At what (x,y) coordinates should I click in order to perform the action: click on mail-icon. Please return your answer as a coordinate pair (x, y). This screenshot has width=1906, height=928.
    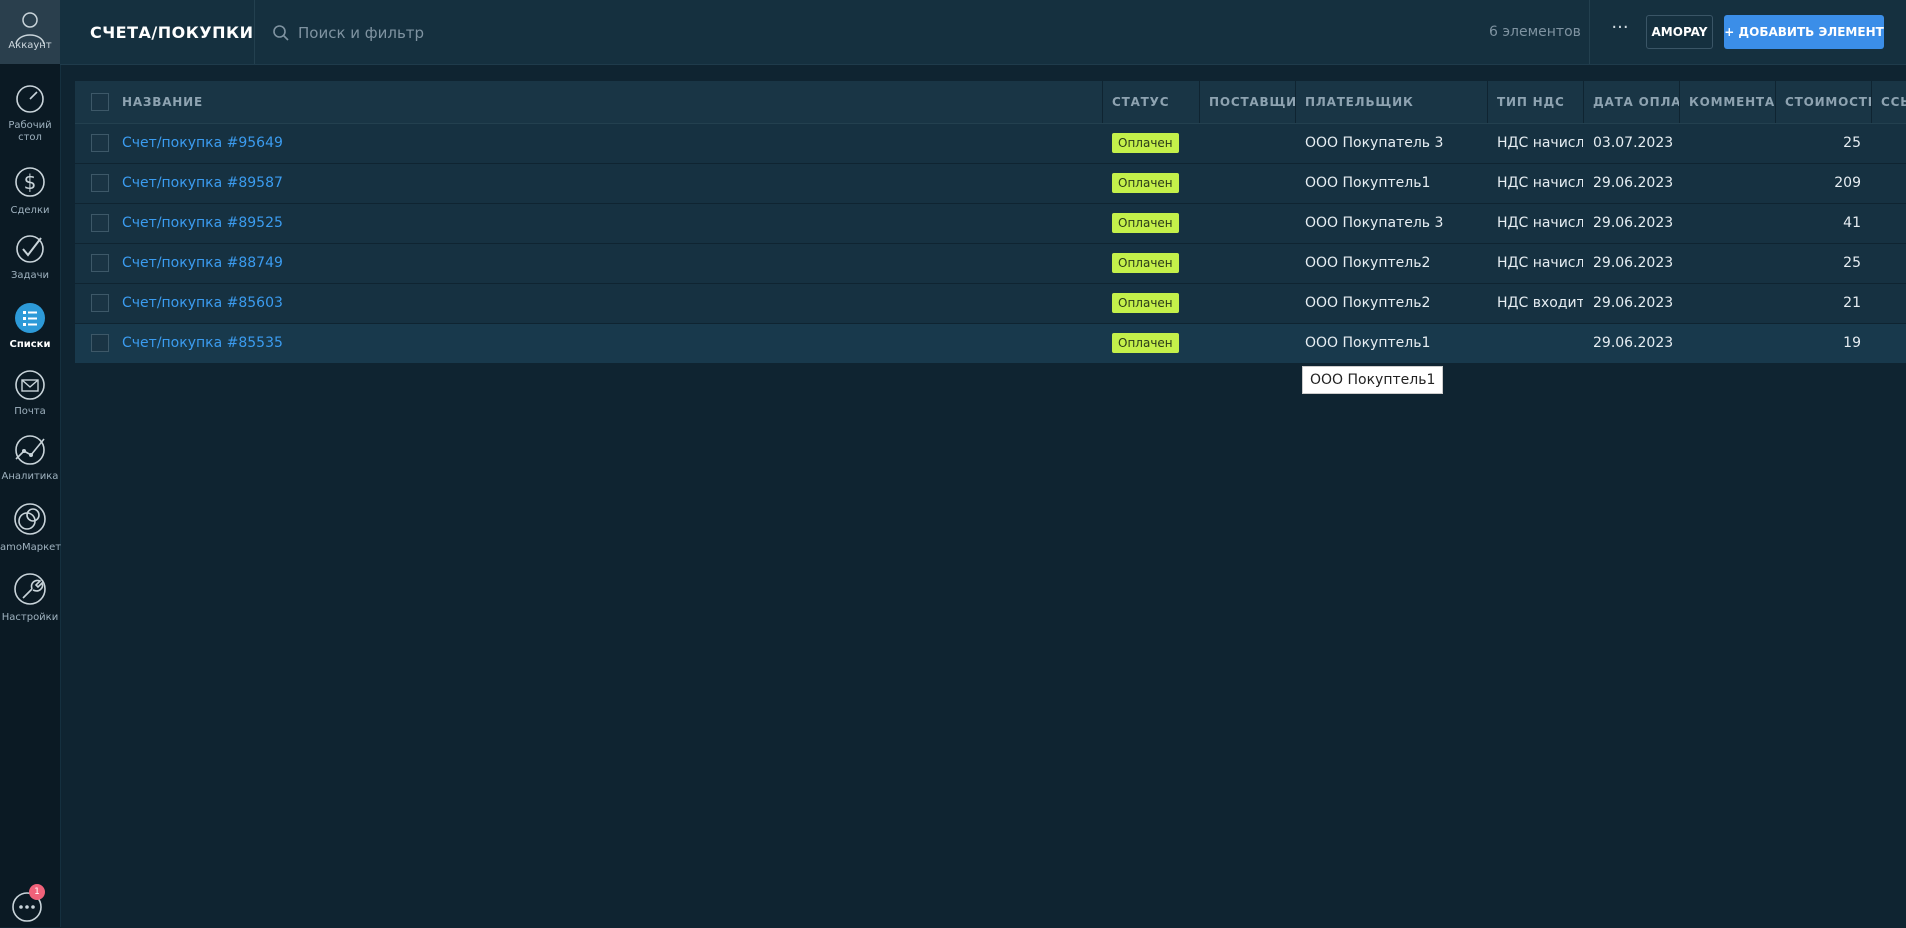
    Looking at the image, I should click on (30, 385).